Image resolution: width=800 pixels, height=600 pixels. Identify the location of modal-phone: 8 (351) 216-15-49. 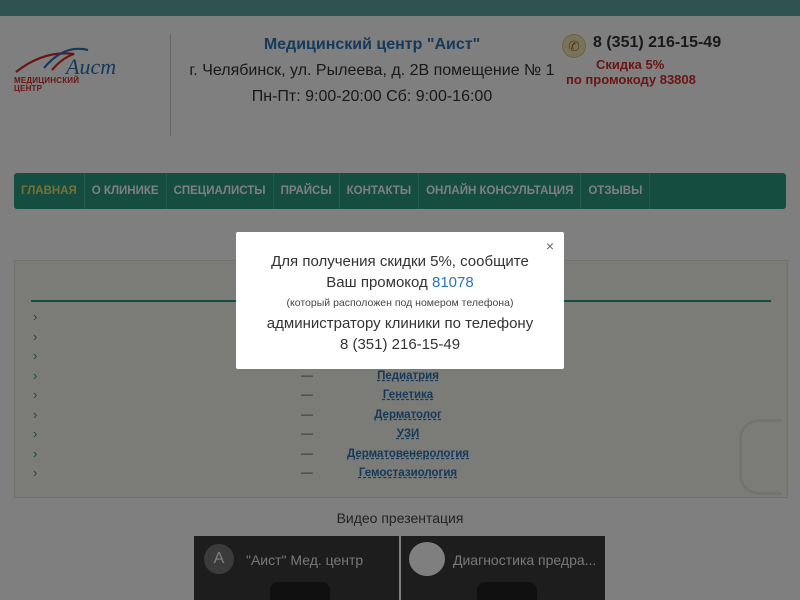
(400, 344).